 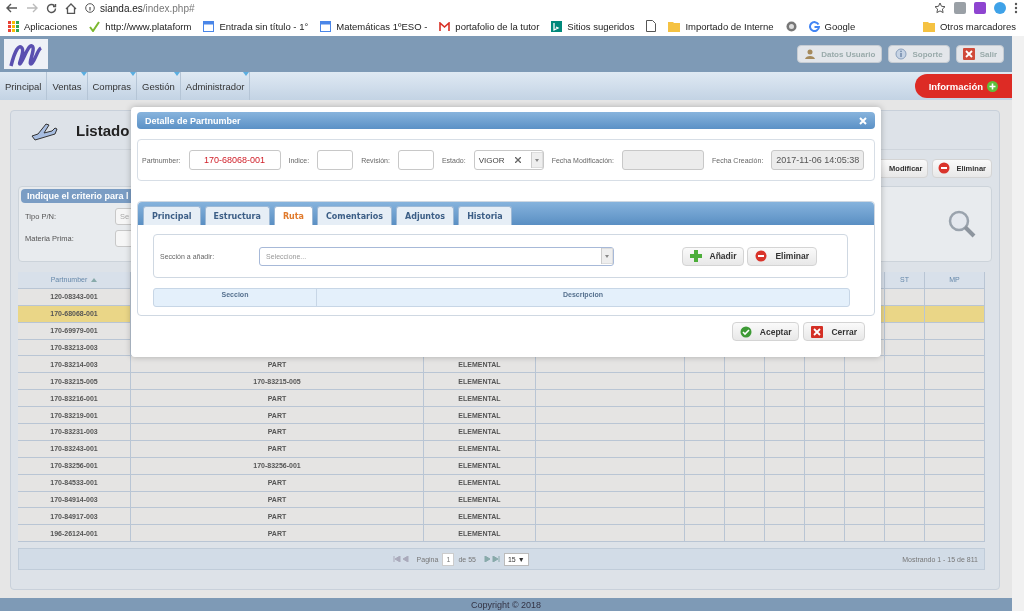 I want to click on action-button: Añadir, so click(x=713, y=256).